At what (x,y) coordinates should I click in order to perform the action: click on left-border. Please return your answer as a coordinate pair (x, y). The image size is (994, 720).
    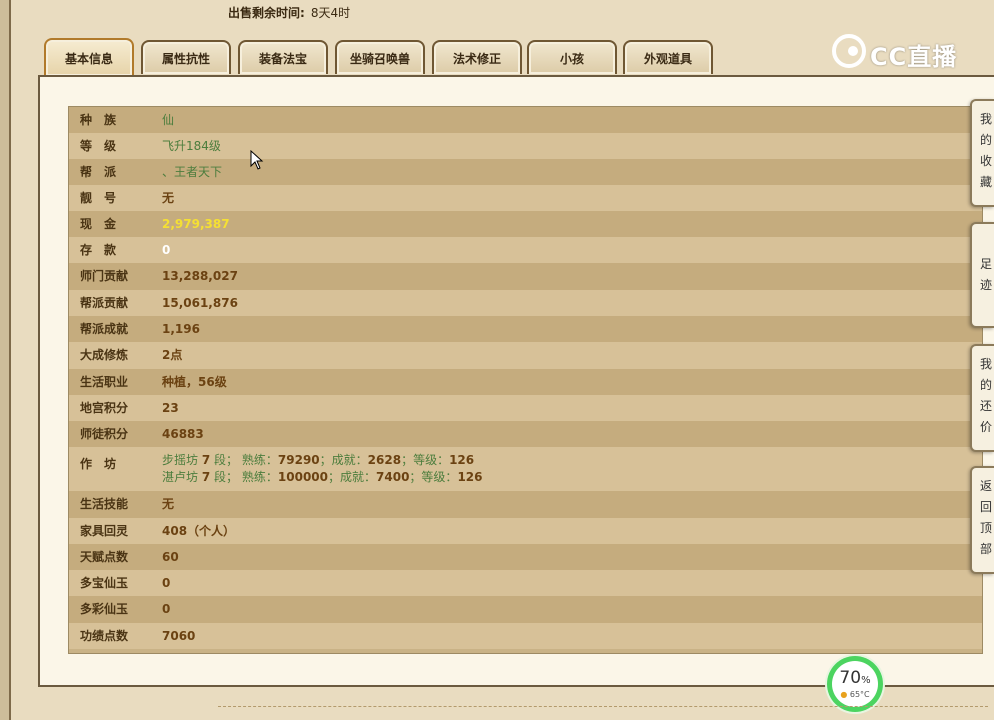
    Looking at the image, I should click on (5, 360).